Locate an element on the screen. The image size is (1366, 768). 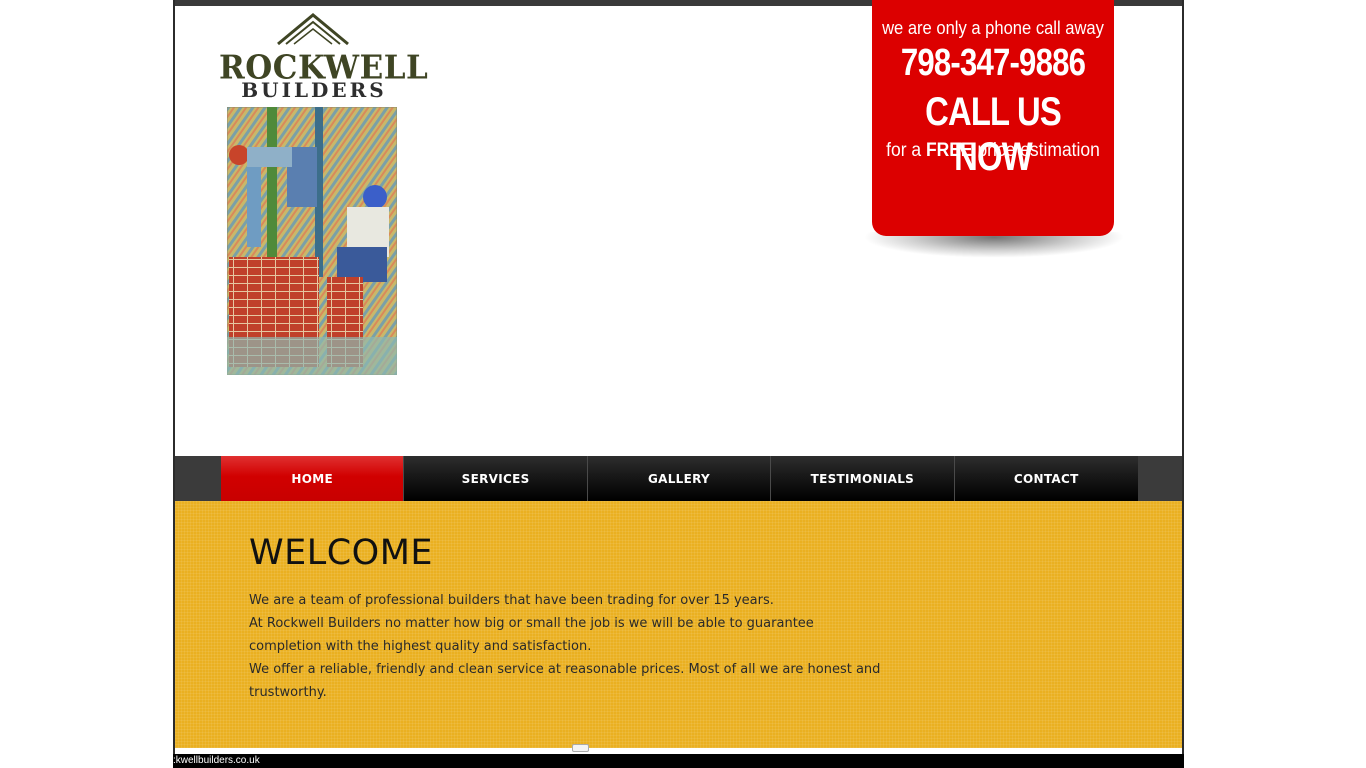
status-url: :kwellbuilders.co.uk is located at coordinates (216, 760).